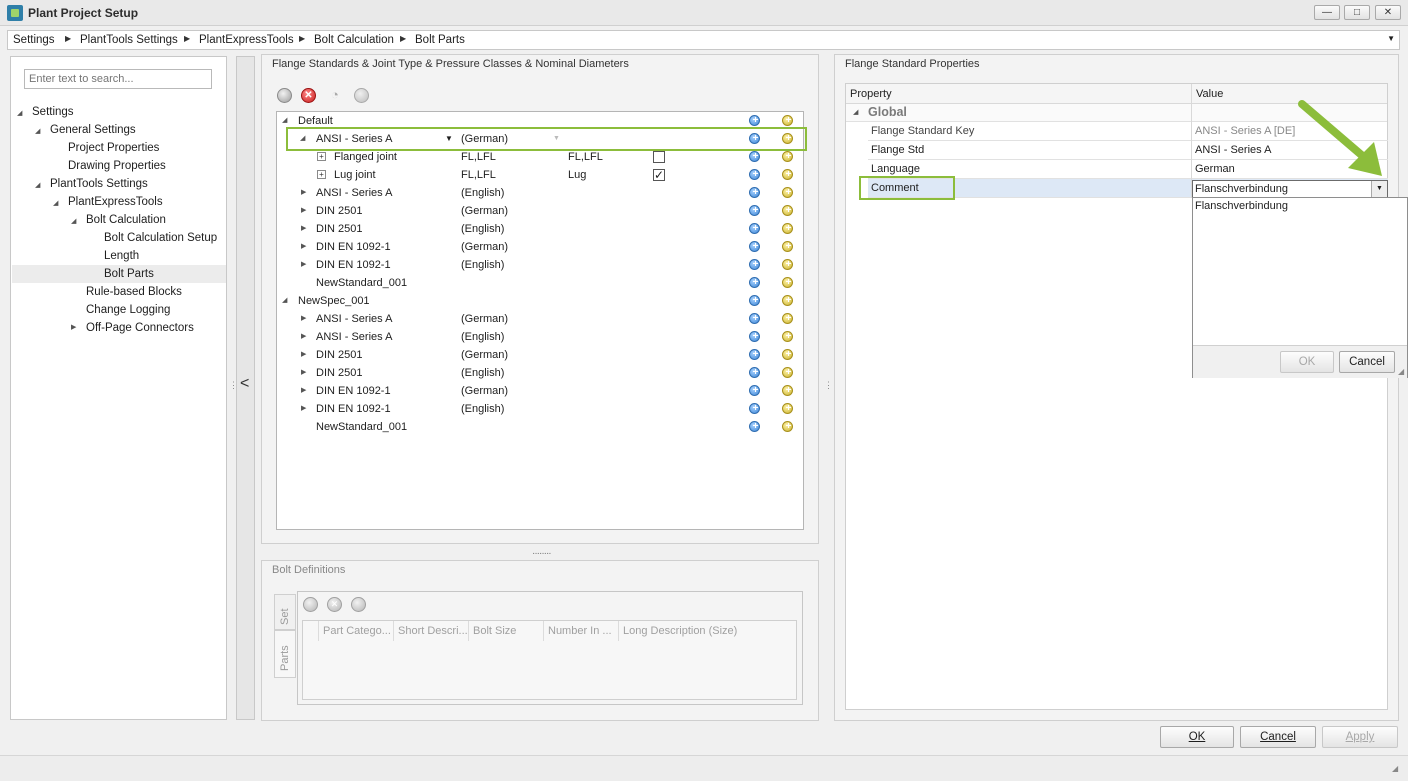  What do you see at coordinates (1360, 737) in the screenshot?
I see `apply-button: Apply` at bounding box center [1360, 737].